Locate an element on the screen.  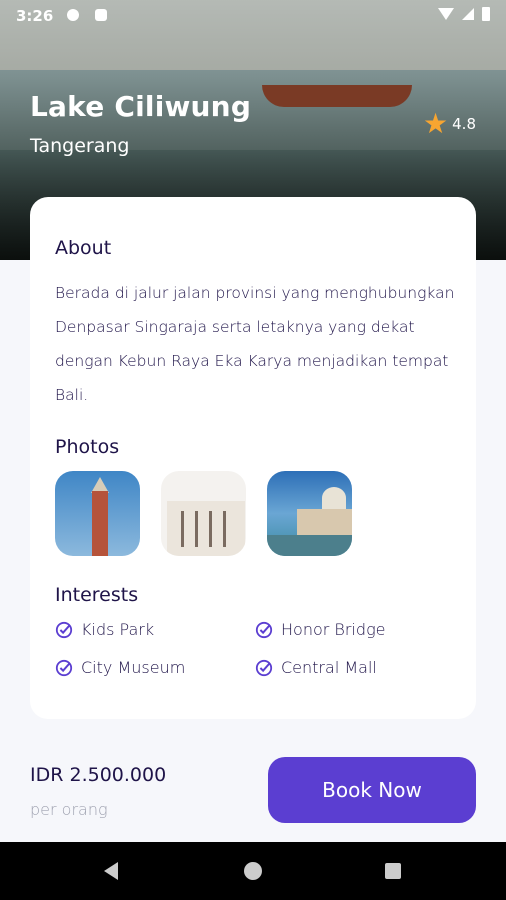
canal-water is located at coordinates (309, 545).